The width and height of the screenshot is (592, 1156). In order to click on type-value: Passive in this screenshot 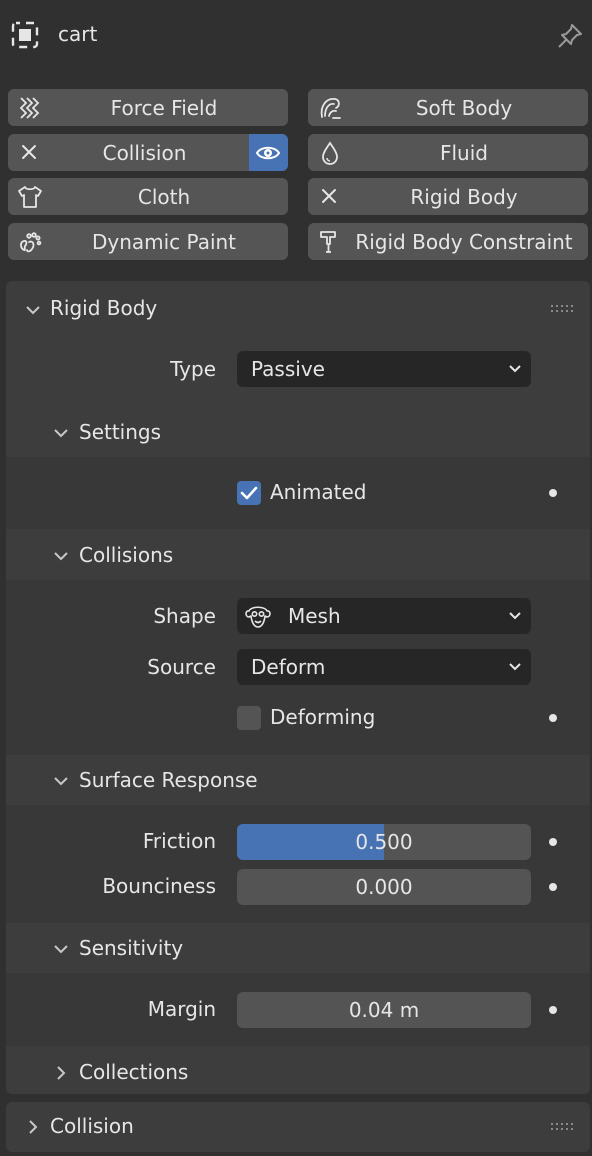, I will do `click(288, 369)`.